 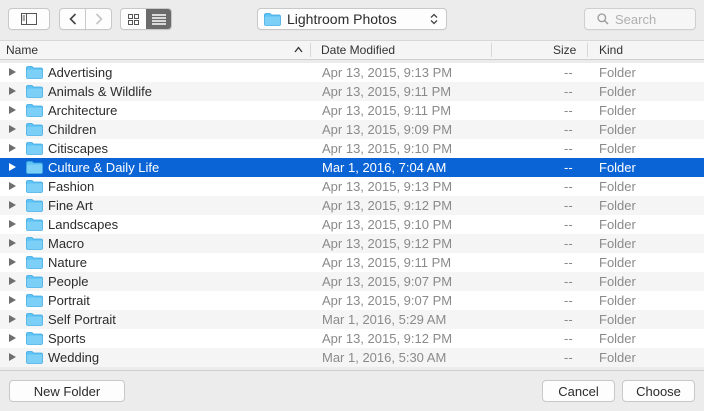 I want to click on item-name: Architecture, so click(x=83, y=110).